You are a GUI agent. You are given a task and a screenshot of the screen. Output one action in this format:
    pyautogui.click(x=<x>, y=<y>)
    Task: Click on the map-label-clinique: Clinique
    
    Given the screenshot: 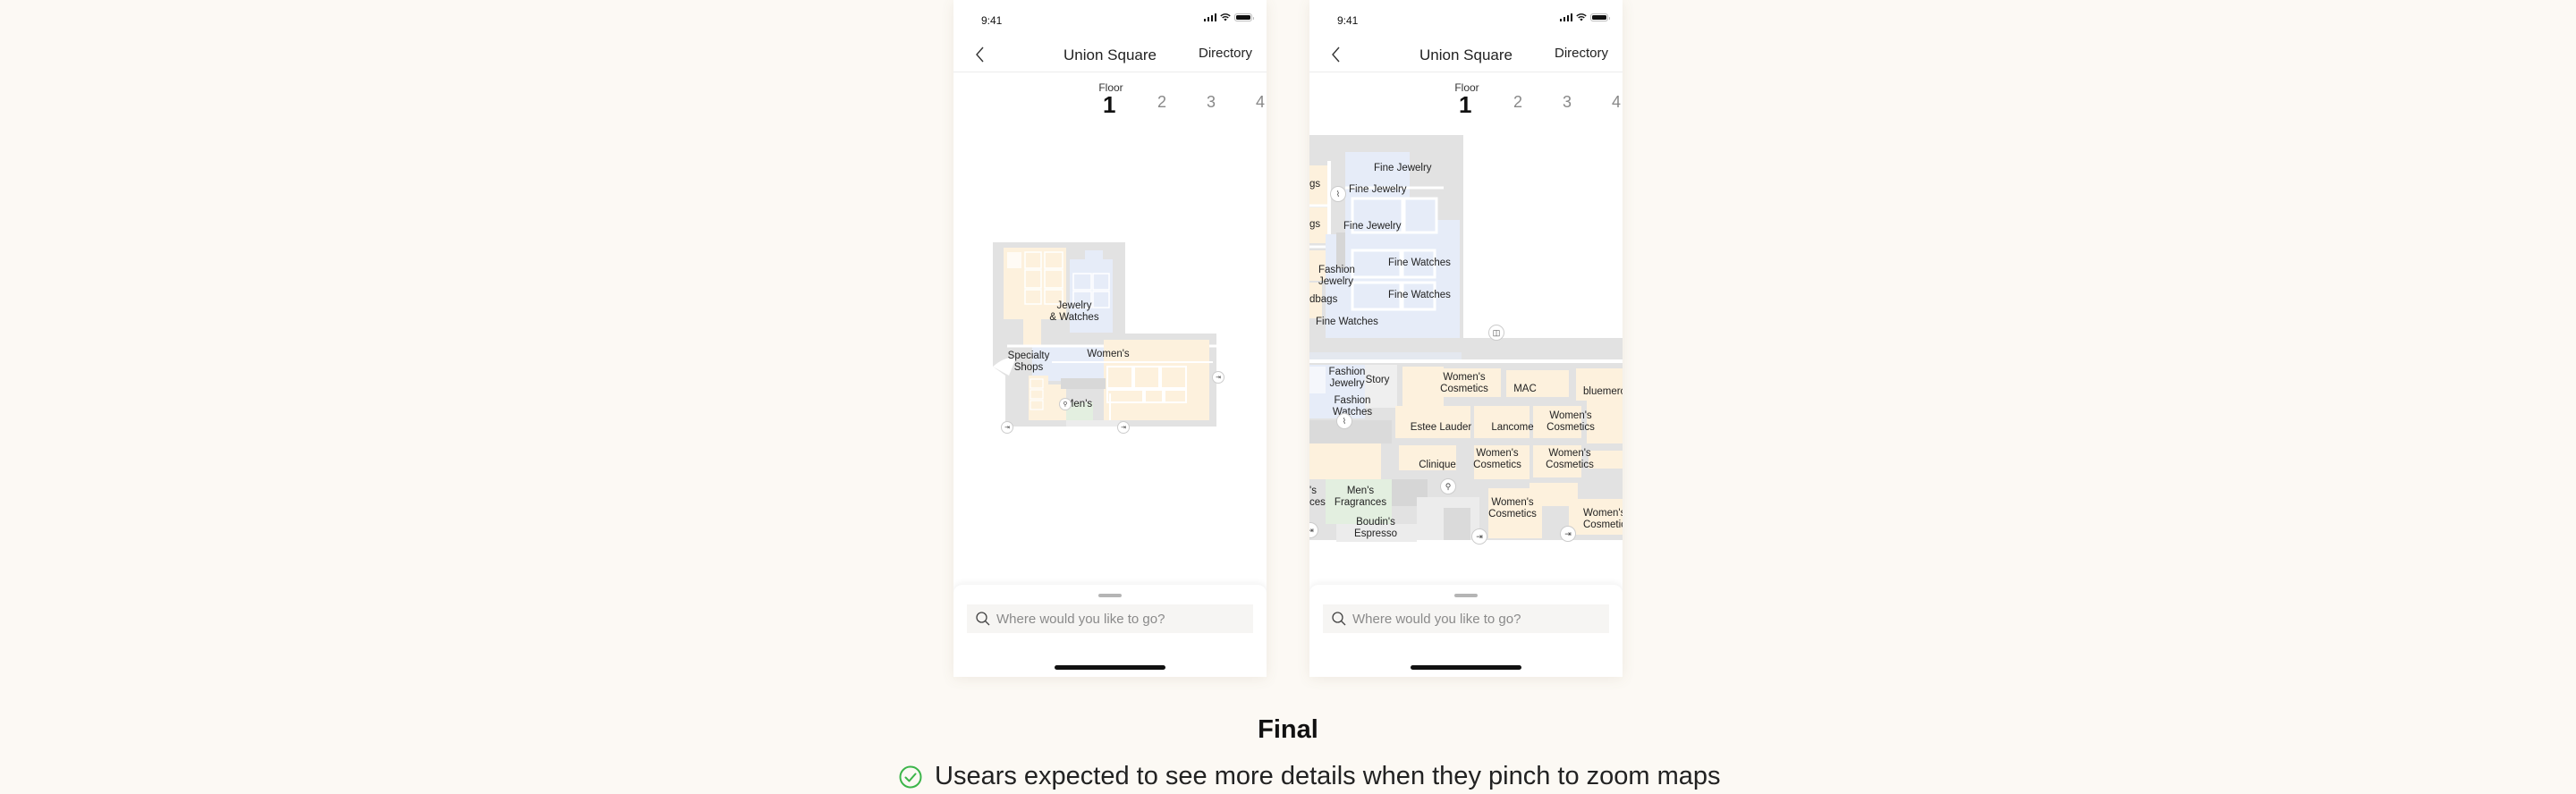 What is the action you would take?
    pyautogui.click(x=1437, y=465)
    